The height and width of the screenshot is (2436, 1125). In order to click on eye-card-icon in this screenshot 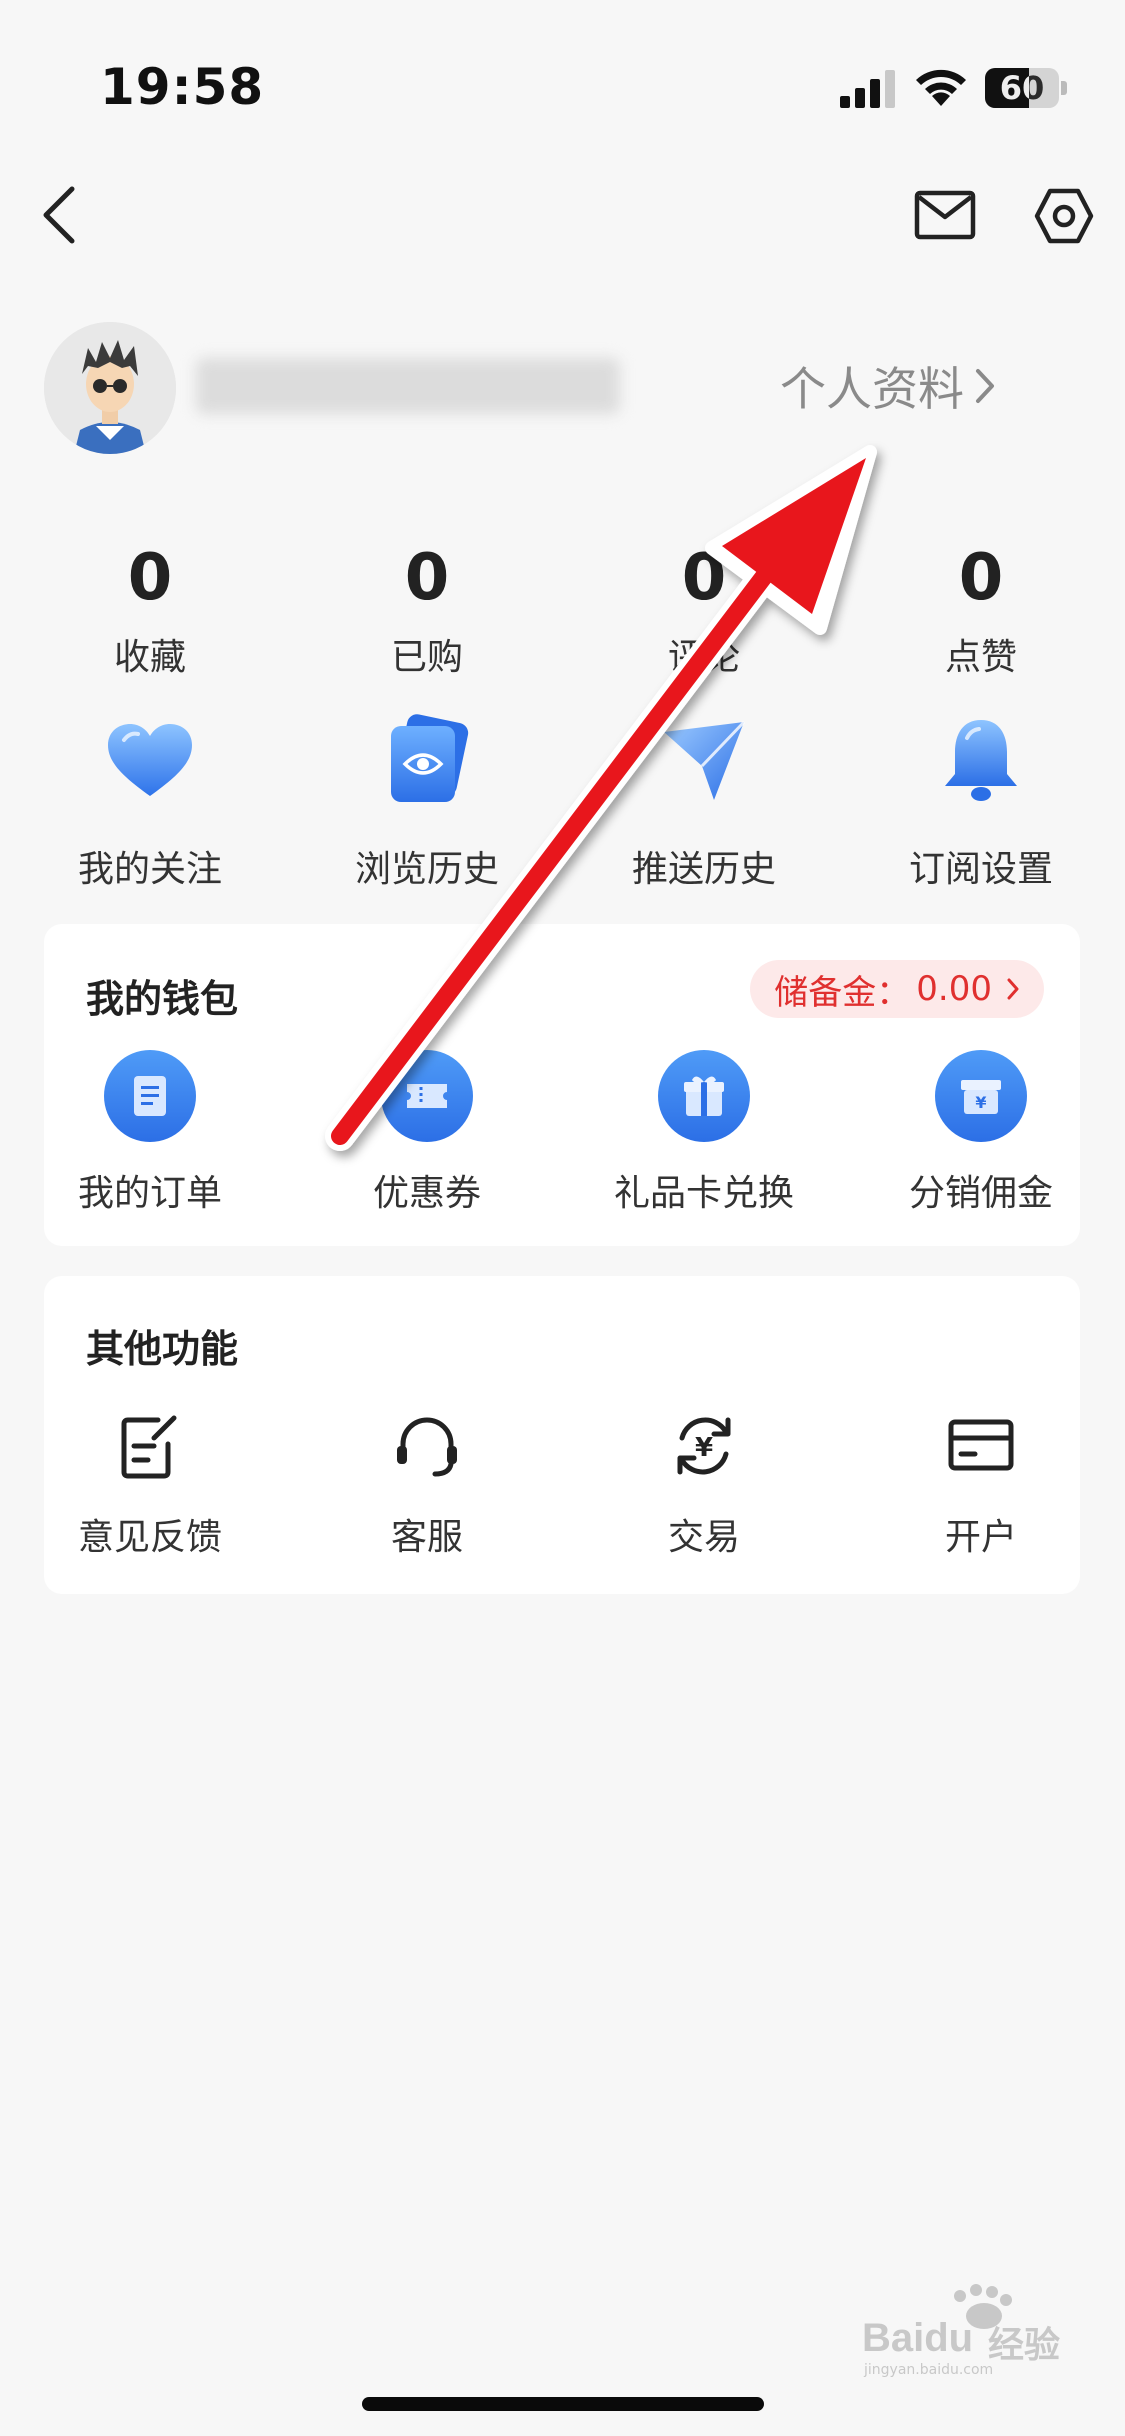, I will do `click(430, 758)`.